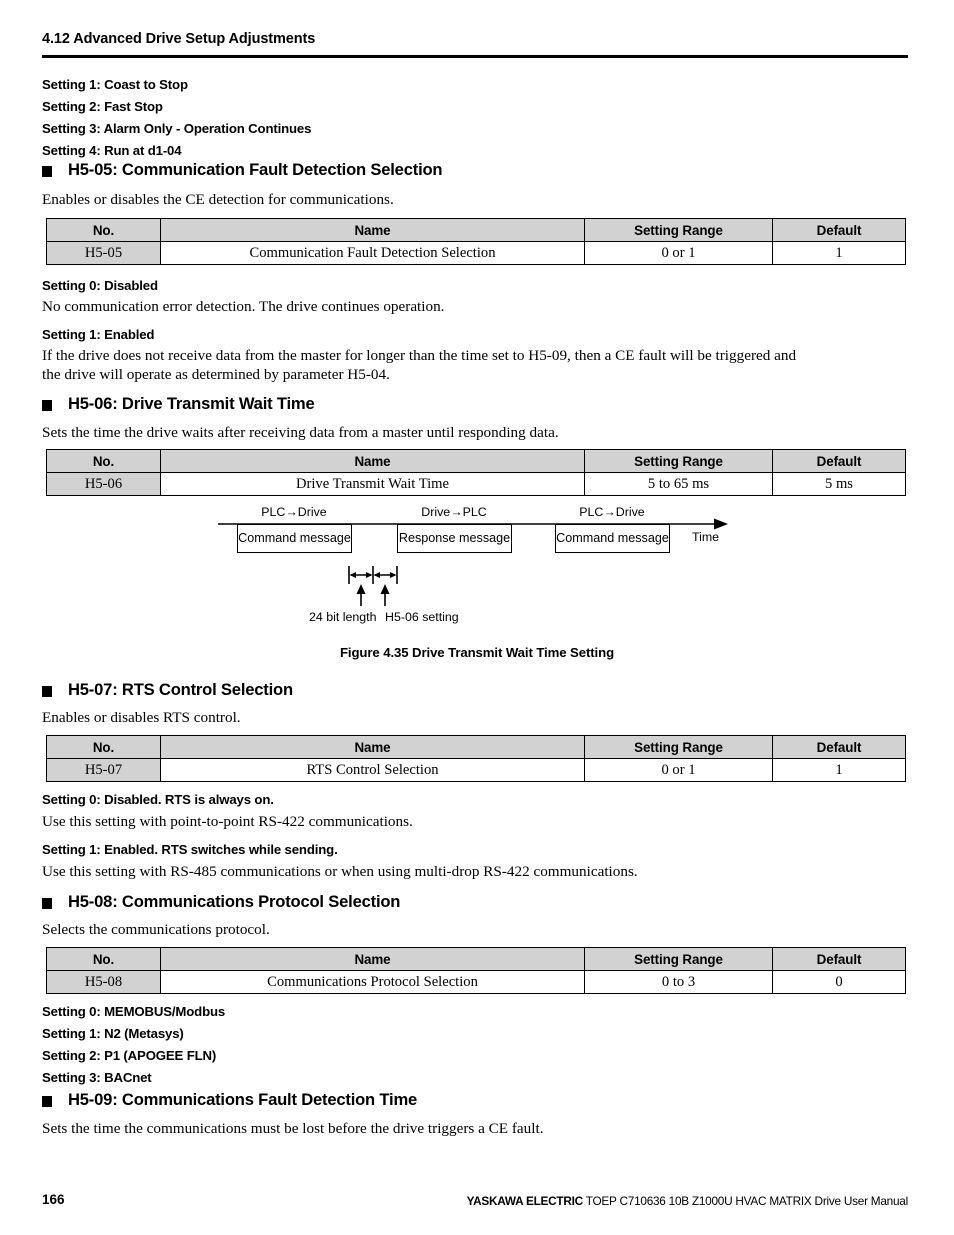 The height and width of the screenshot is (1235, 954). Describe the element at coordinates (234, 901) in the screenshot. I see `section-heading-h5-08: H5-08: Communications Protocol Selection` at that location.